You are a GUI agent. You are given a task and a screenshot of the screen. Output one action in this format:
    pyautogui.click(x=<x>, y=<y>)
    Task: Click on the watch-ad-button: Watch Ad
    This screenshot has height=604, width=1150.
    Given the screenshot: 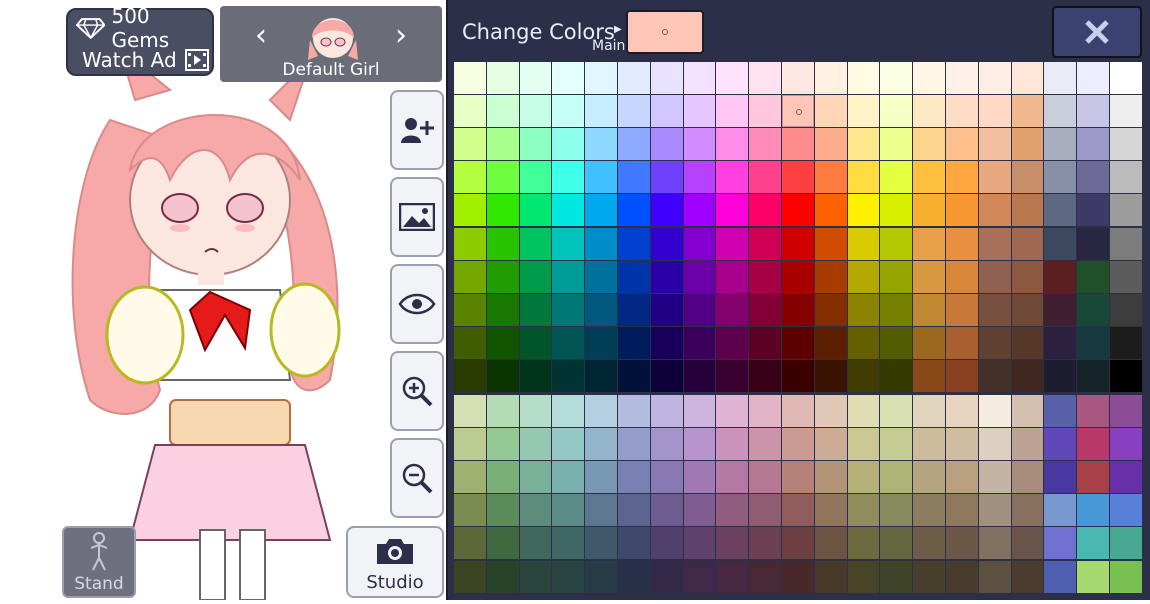 What is the action you would take?
    pyautogui.click(x=145, y=60)
    